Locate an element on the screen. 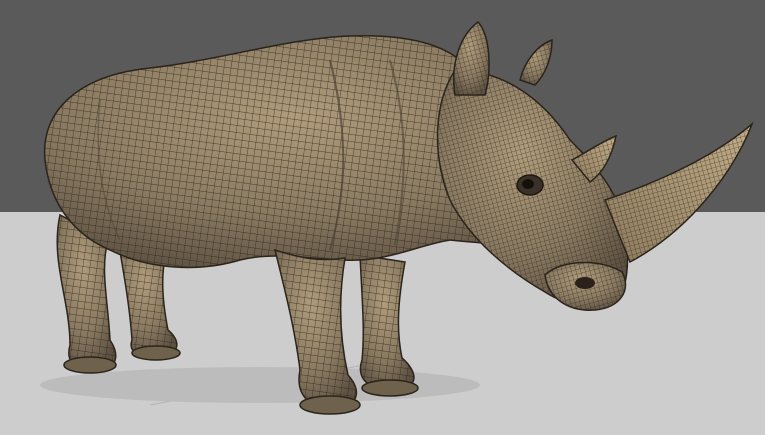  rhino-nostril is located at coordinates (585, 283).